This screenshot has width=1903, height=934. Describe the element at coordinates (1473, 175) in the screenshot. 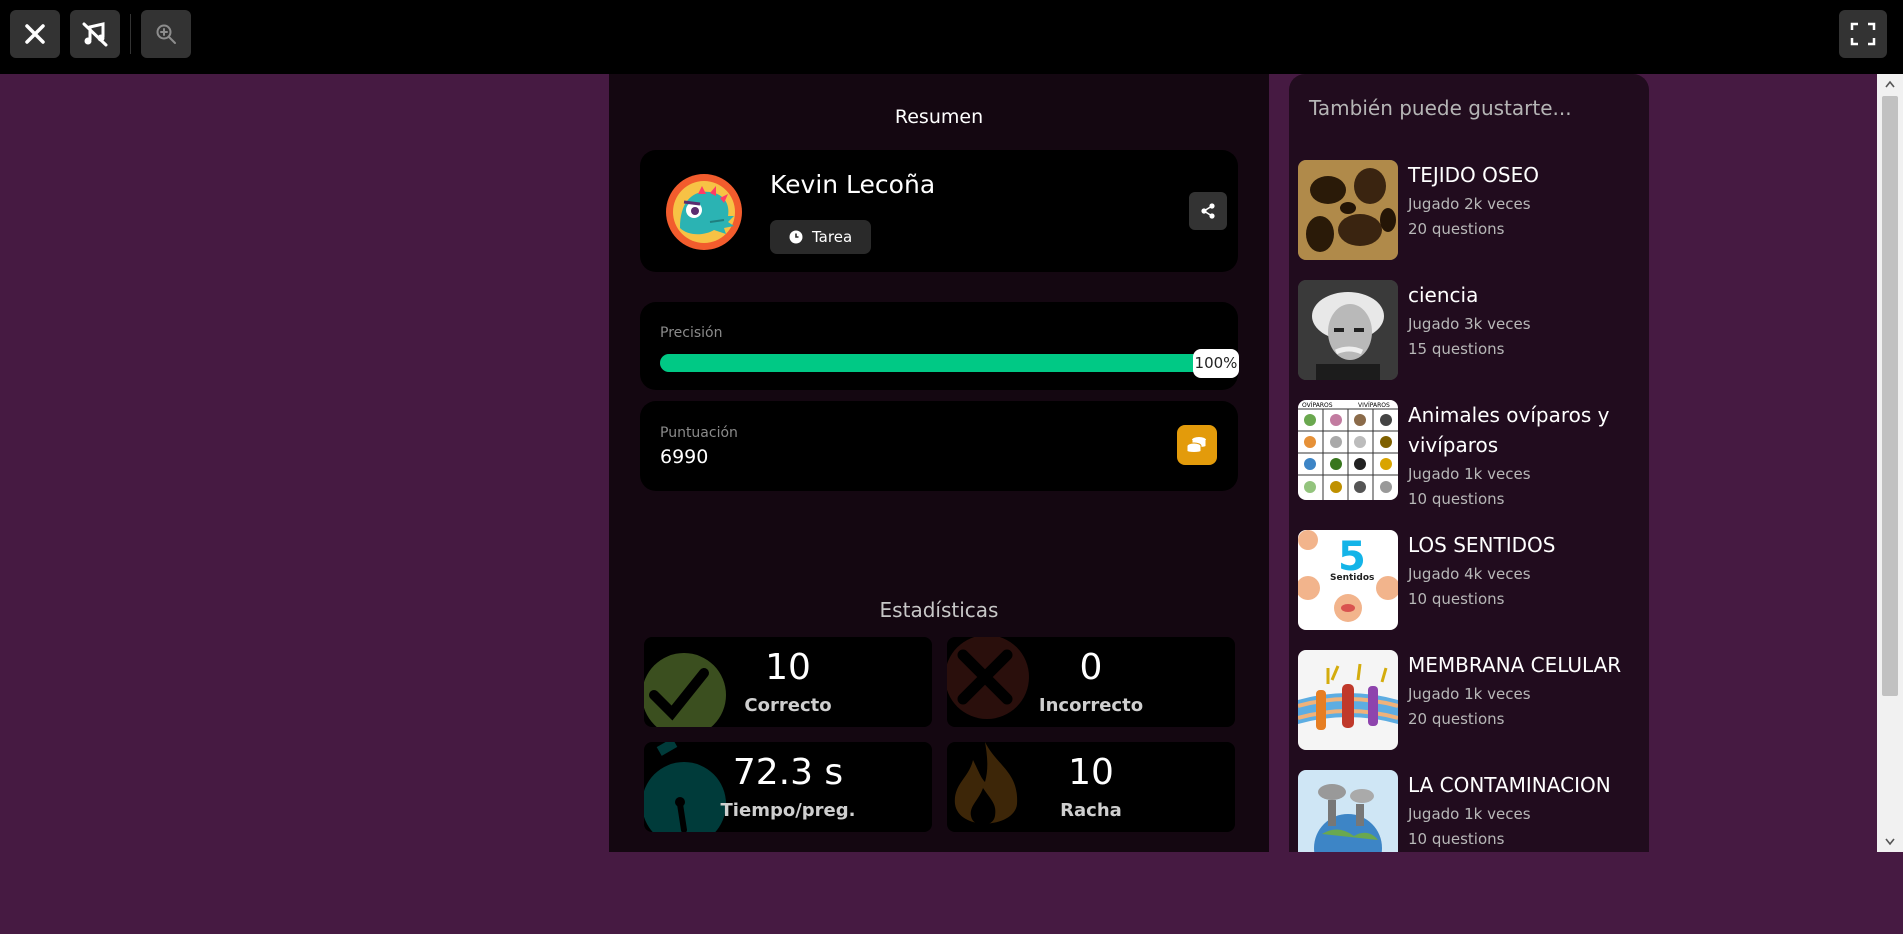

I see `rec-title: TEJIDO OSEO` at that location.